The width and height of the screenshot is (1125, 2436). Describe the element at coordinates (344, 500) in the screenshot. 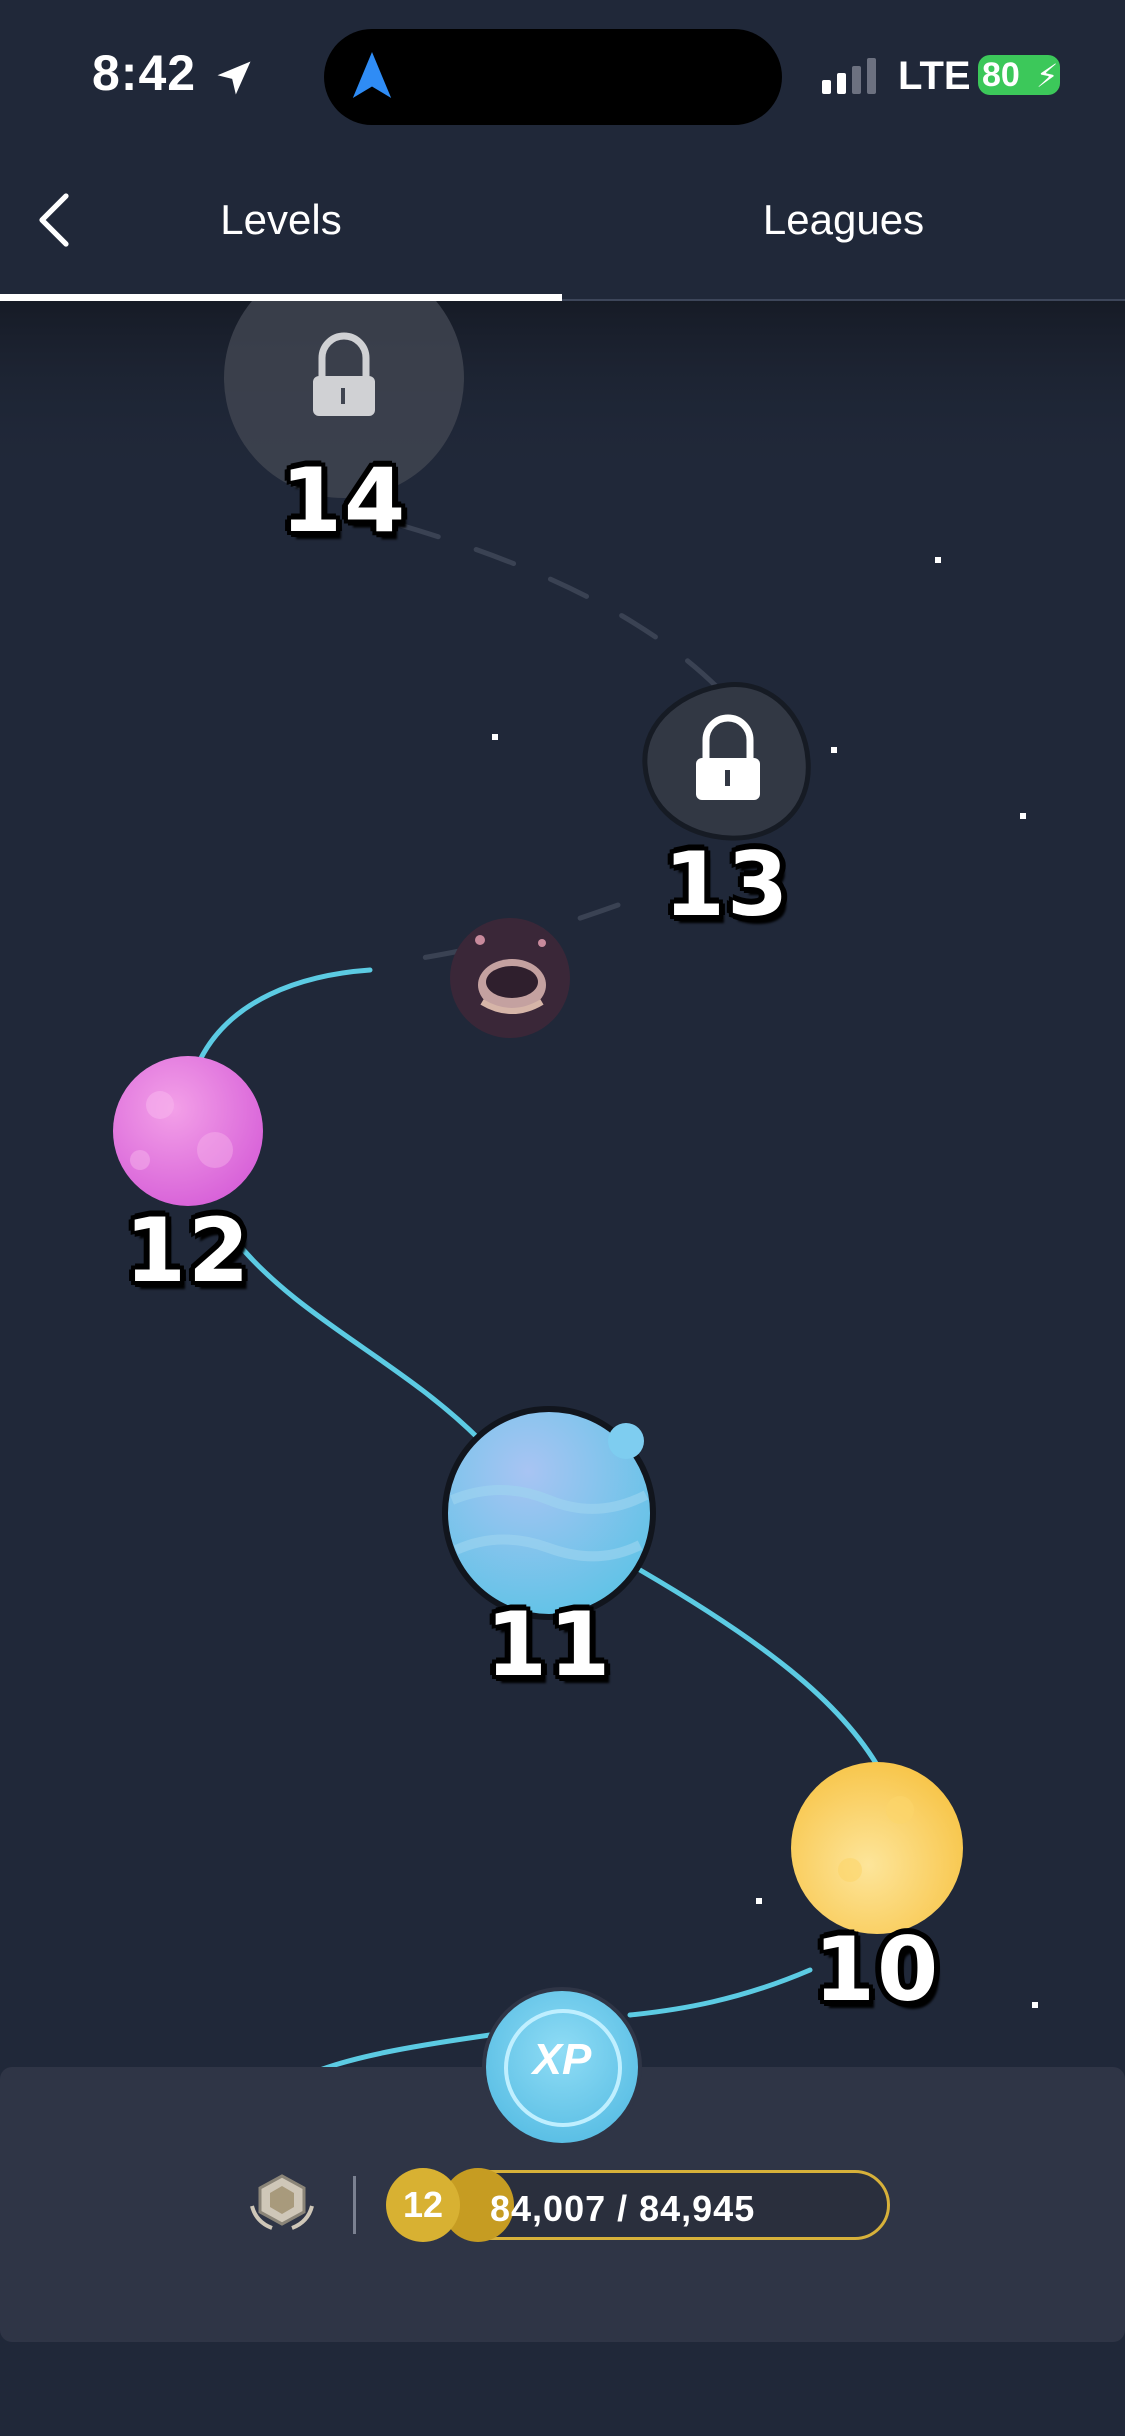

I see `level-number-14: 14` at that location.